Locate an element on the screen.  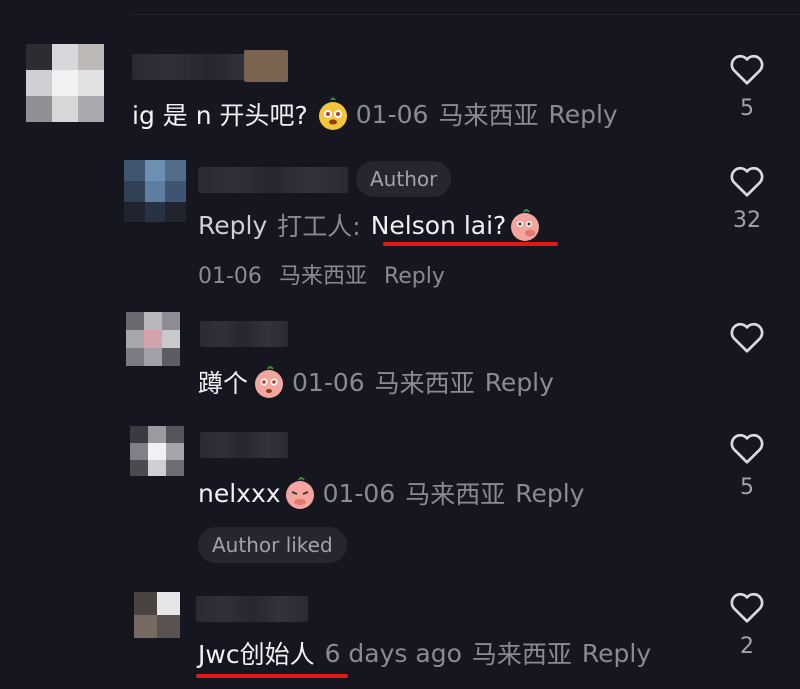
reply-to-user: 打工人: is located at coordinates (318, 225).